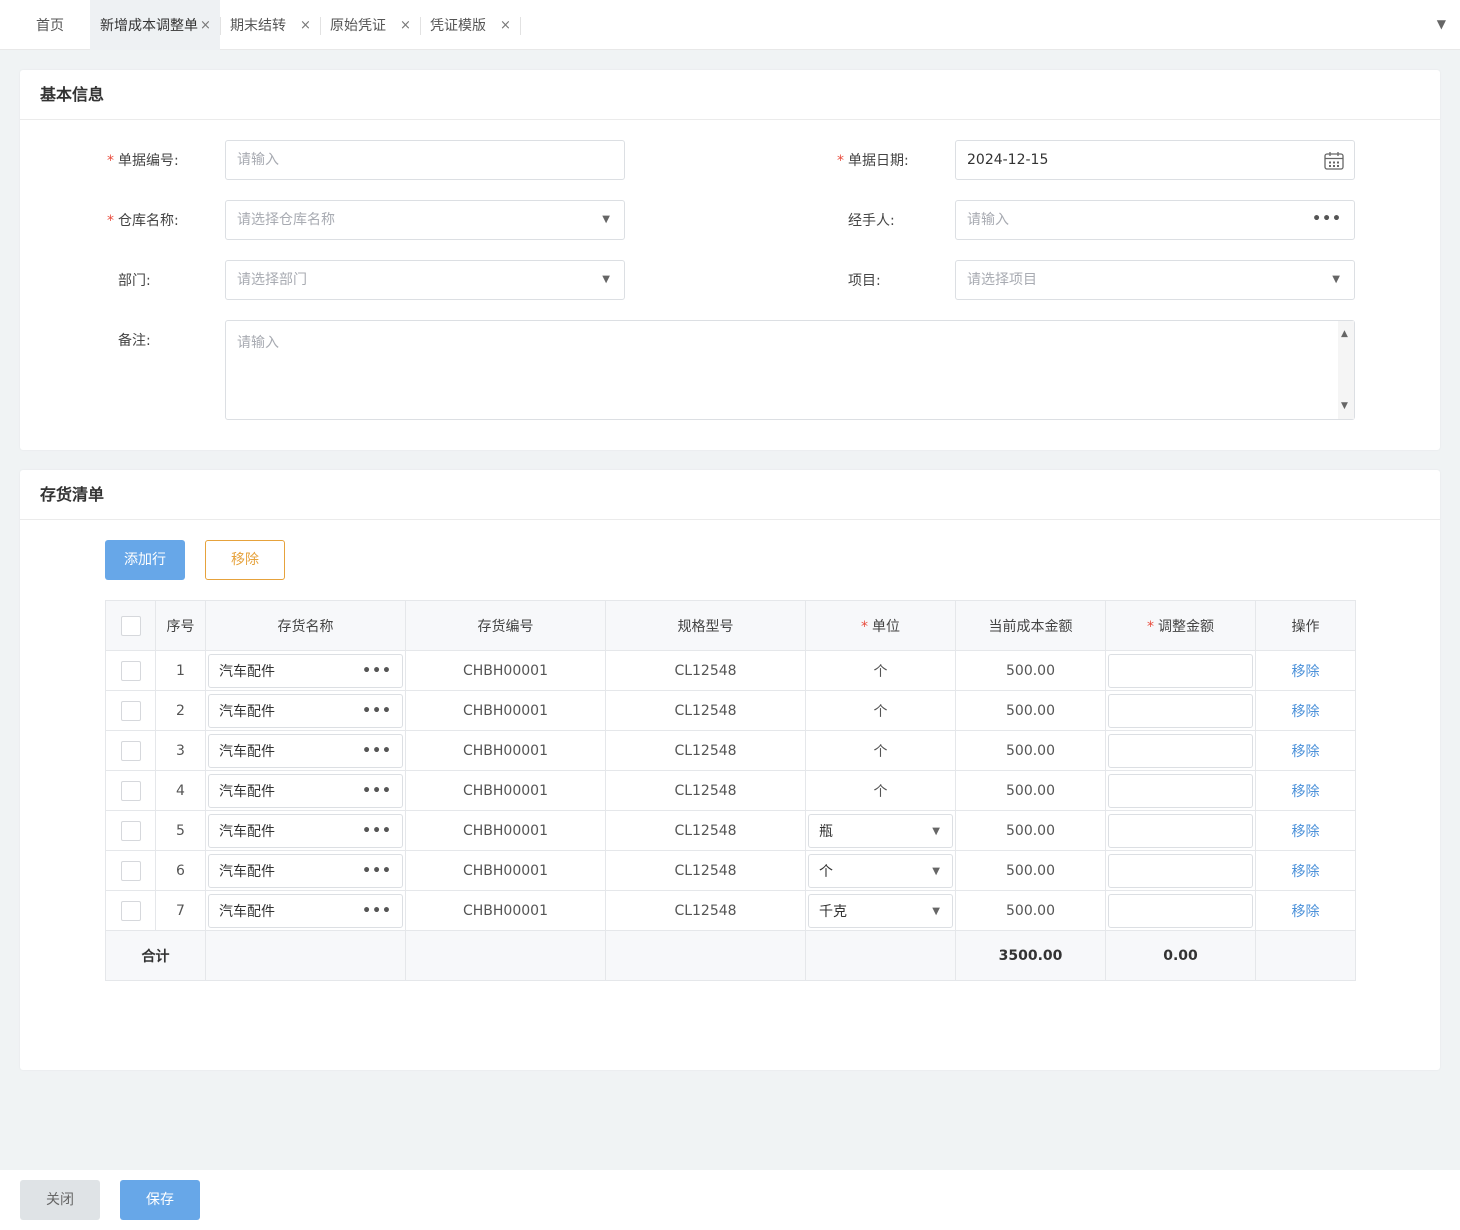 The image size is (1460, 1230). I want to click on remark-textarea: 请输入 ▲ ▼, so click(790, 370).